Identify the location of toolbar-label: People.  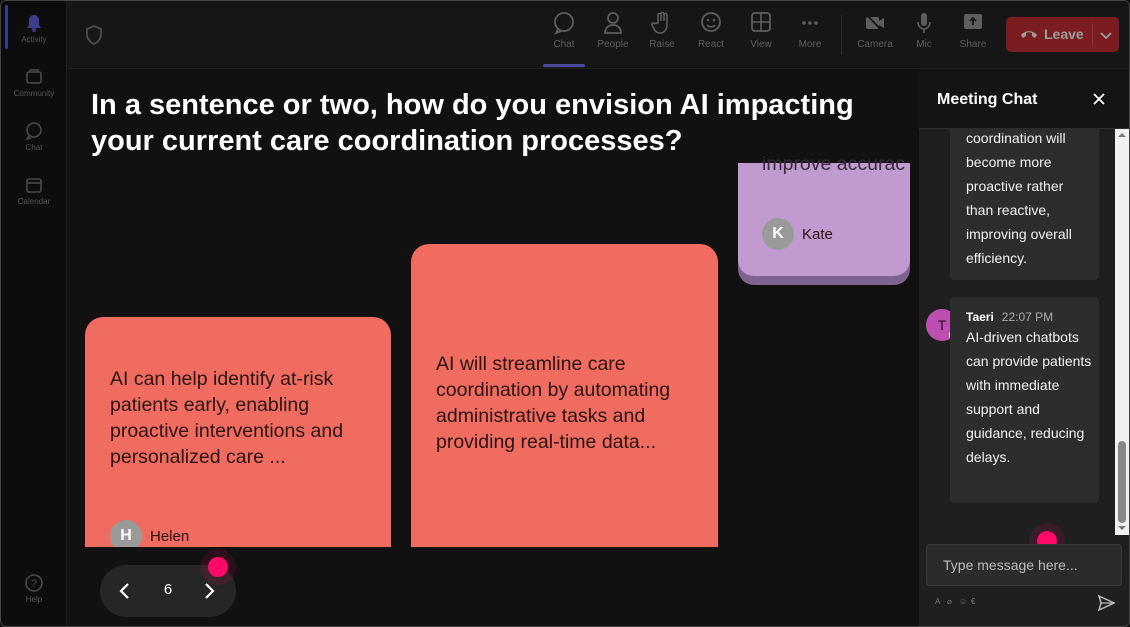
(613, 44).